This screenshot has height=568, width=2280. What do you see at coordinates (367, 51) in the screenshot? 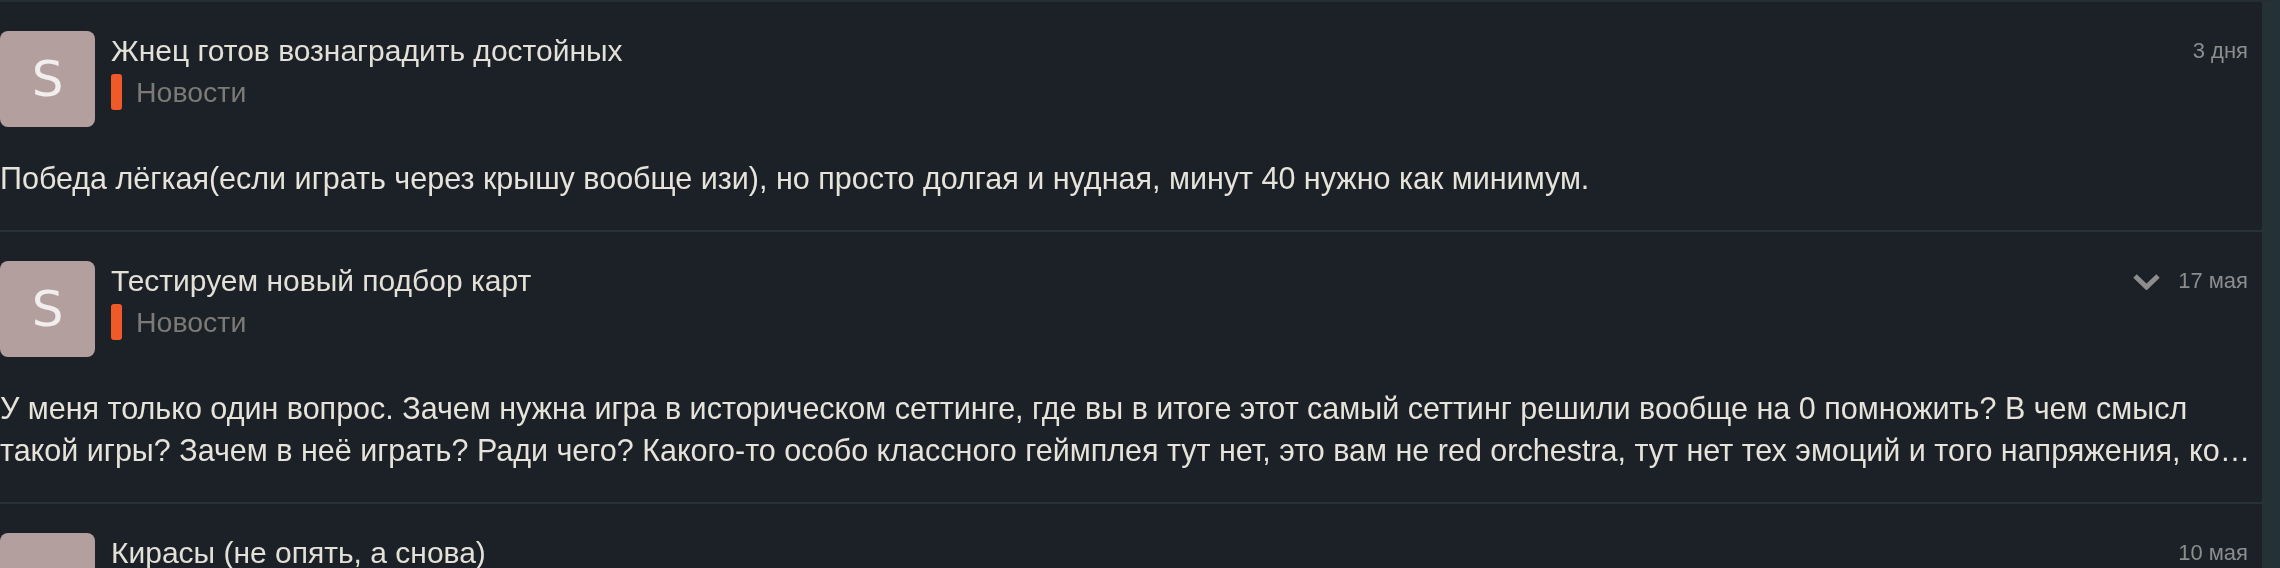
I see `post-title: Жнец готов вознаградить достойных` at bounding box center [367, 51].